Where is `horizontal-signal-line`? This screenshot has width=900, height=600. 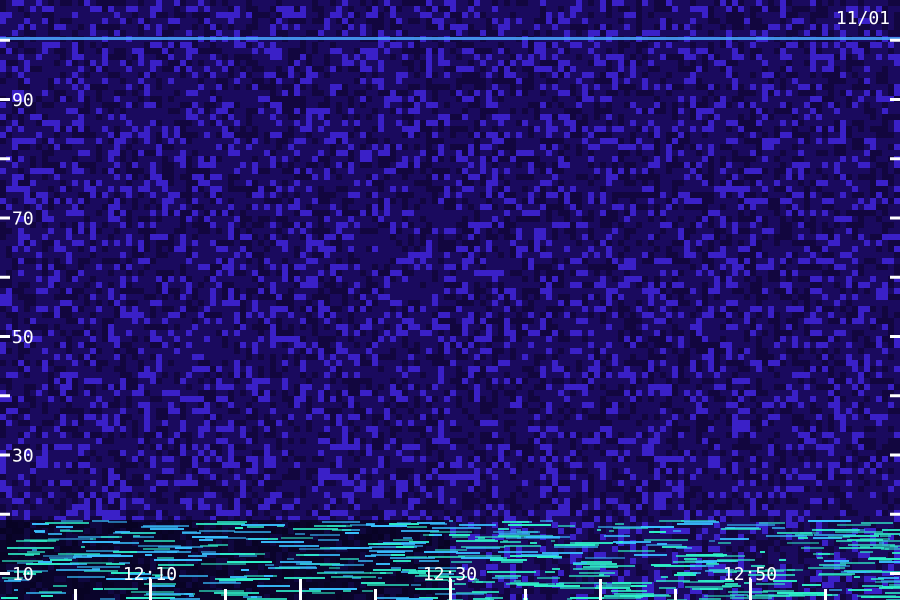
horizontal-signal-line is located at coordinates (450, 38).